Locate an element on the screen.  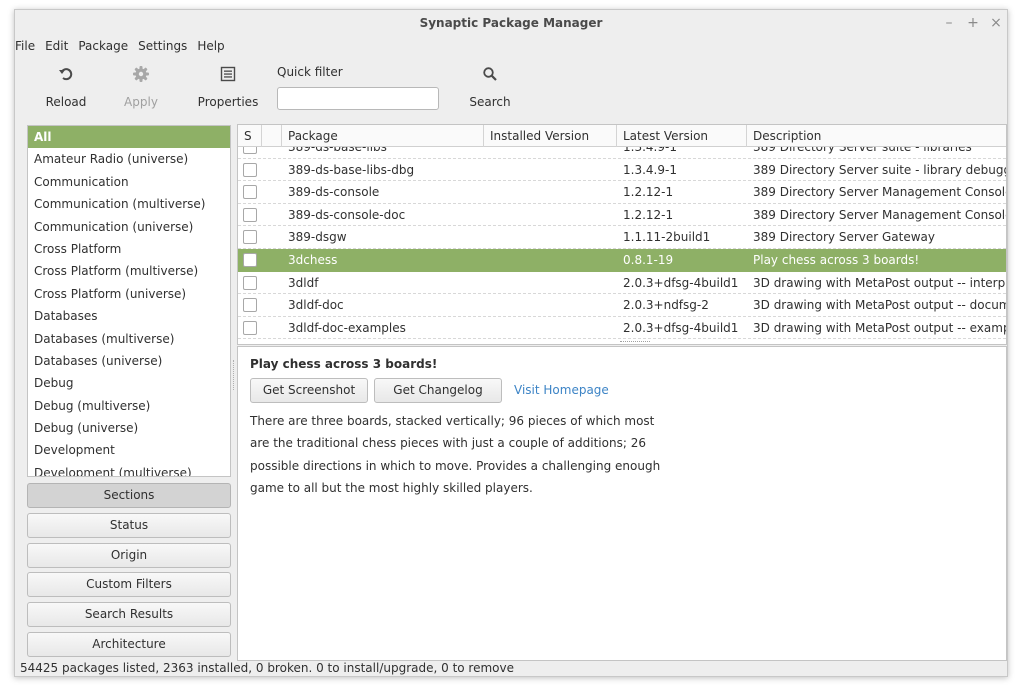
visit-homepage-link: Visit Homepage is located at coordinates (561, 390).